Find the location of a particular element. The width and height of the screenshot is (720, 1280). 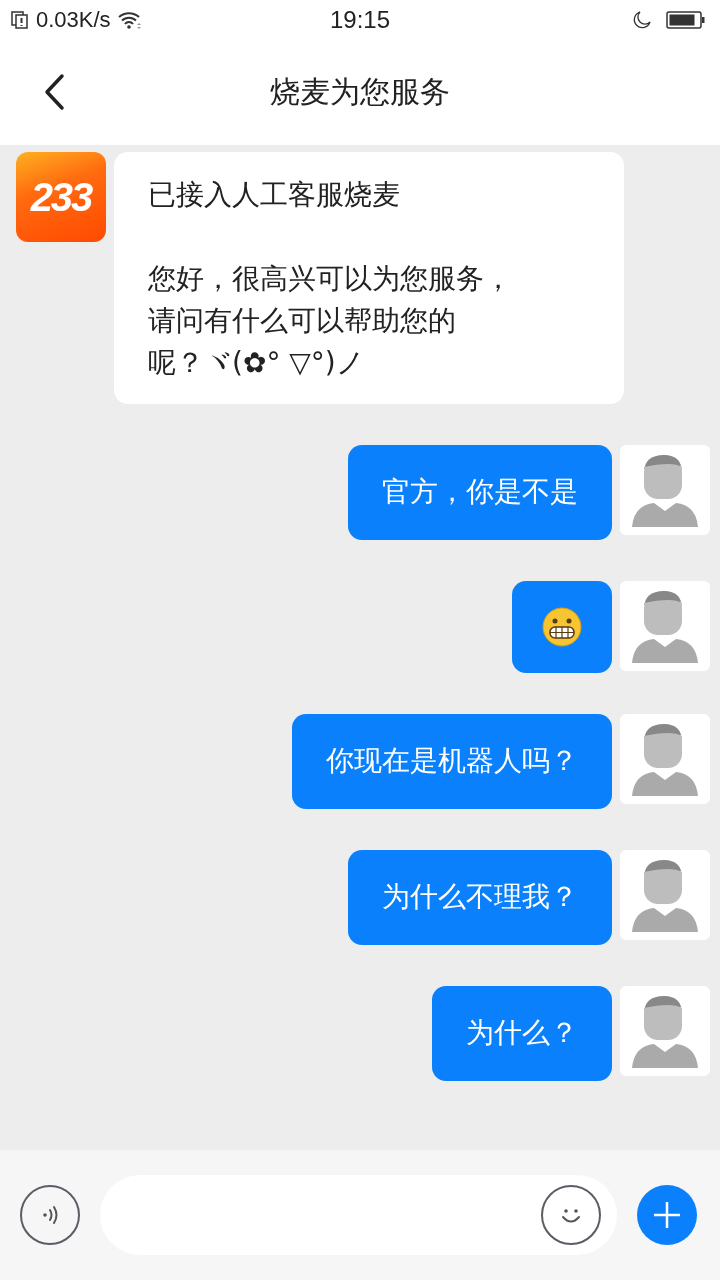

message-bubble: 为什么？ is located at coordinates (522, 1033).